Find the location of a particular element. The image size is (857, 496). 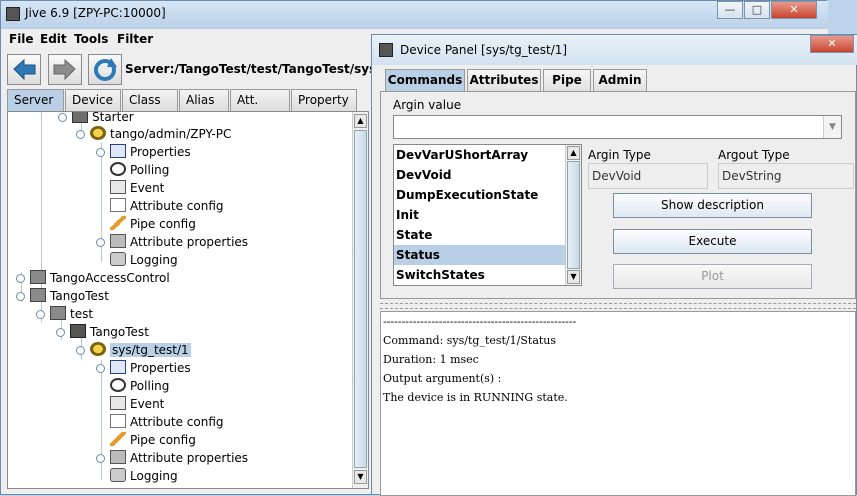

tab-alias: Alias is located at coordinates (204, 100).